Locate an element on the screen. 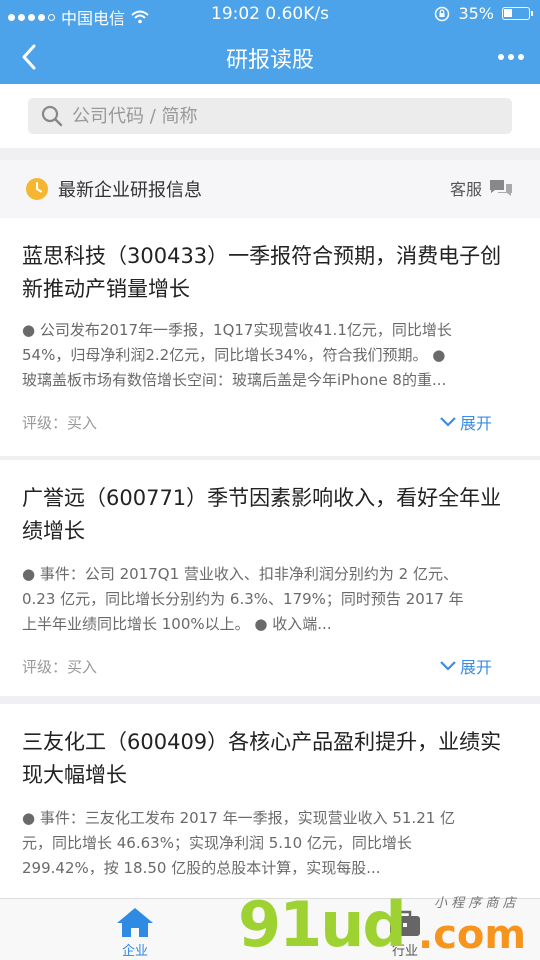 This screenshot has width=540, height=960. clock-icon is located at coordinates (37, 189).